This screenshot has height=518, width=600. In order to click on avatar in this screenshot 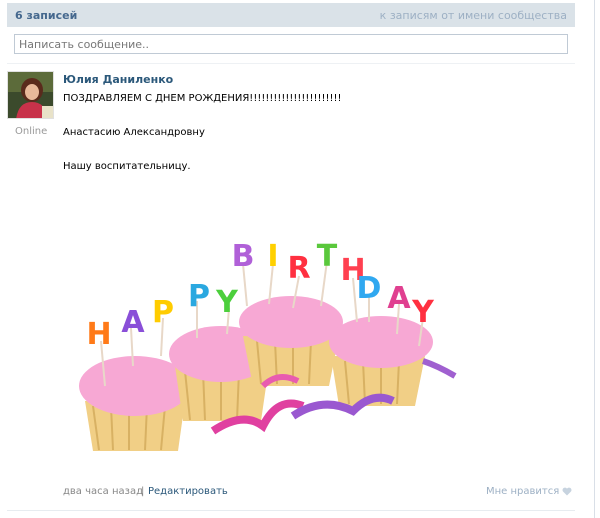, I will do `click(30, 95)`.